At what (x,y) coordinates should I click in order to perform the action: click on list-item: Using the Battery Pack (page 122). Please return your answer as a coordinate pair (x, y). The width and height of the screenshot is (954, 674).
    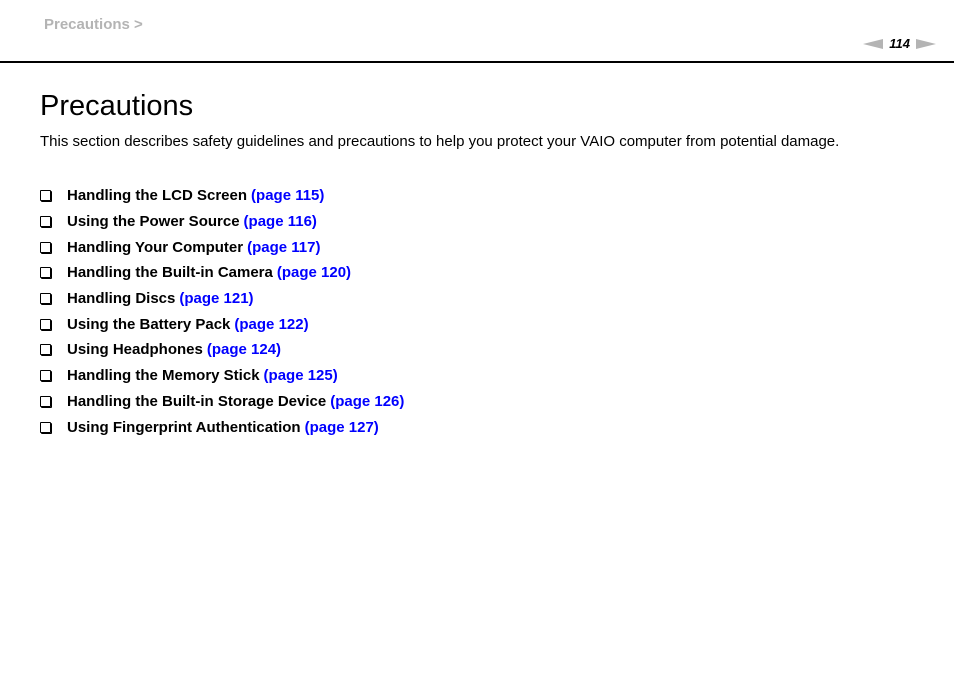
    Looking at the image, I should click on (222, 324).